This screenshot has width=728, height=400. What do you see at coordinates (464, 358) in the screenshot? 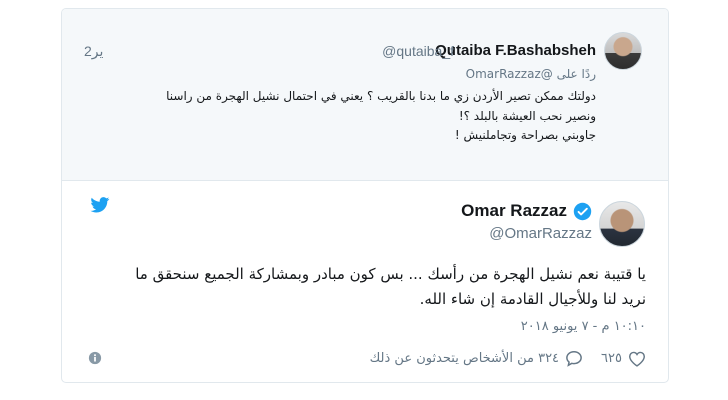
I see `conversation-count-text: ٣٢٤ من الأشخاص يتحدثون عن ذلك` at bounding box center [464, 358].